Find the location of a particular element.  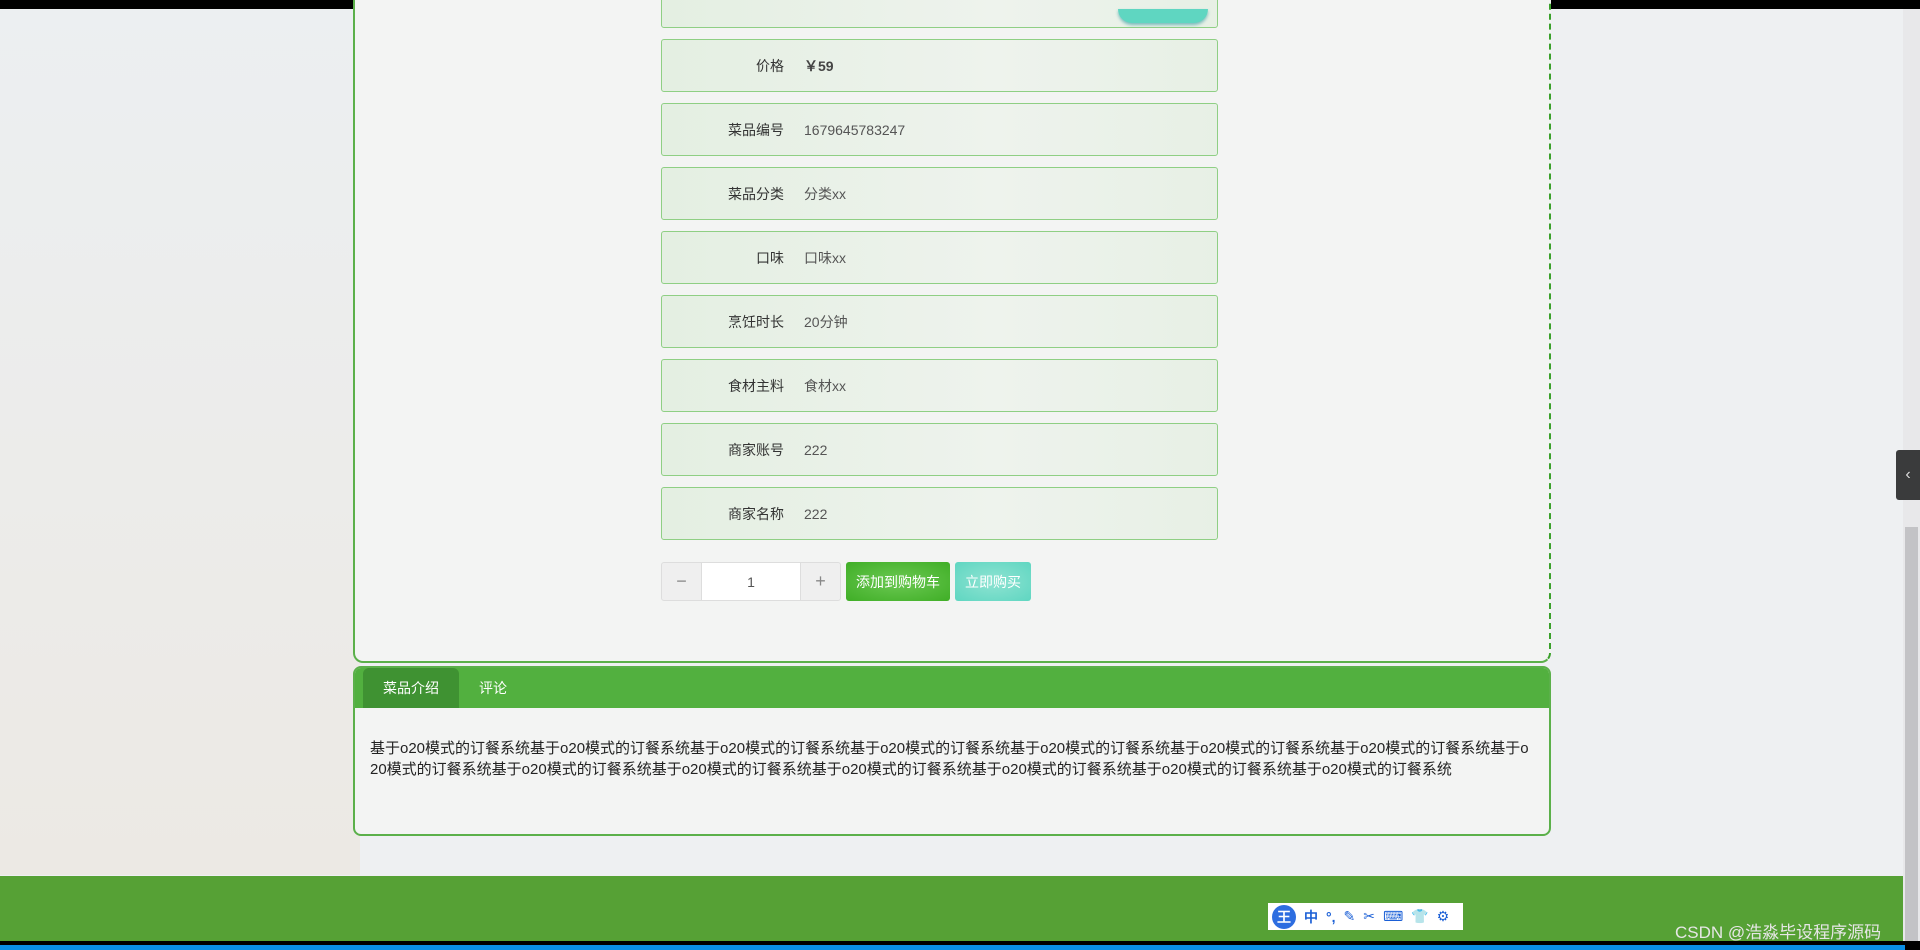

field-value: 口味xx is located at coordinates (825, 257).